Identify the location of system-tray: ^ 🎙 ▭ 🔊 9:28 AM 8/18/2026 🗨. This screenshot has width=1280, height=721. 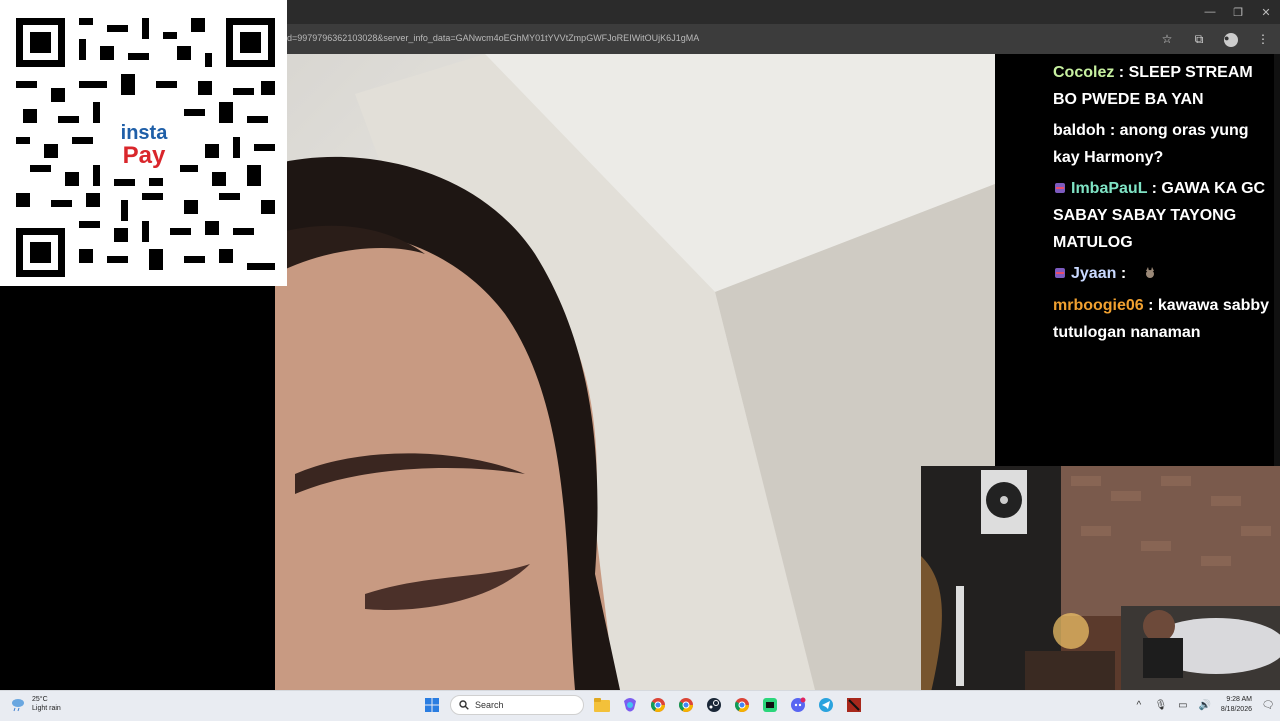
(1203, 705).